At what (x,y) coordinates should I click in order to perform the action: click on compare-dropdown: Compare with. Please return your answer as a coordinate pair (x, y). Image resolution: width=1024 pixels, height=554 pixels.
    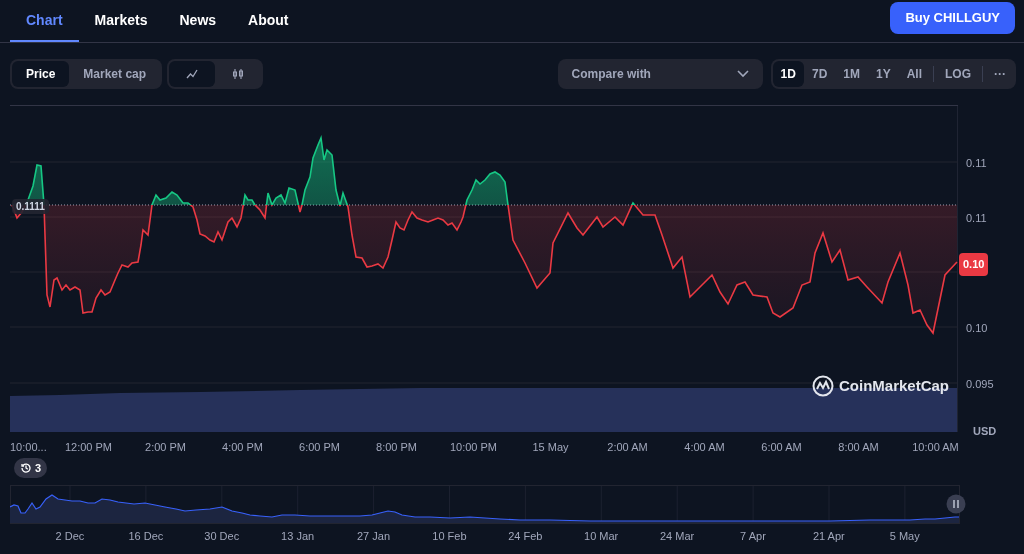
    Looking at the image, I should click on (660, 74).